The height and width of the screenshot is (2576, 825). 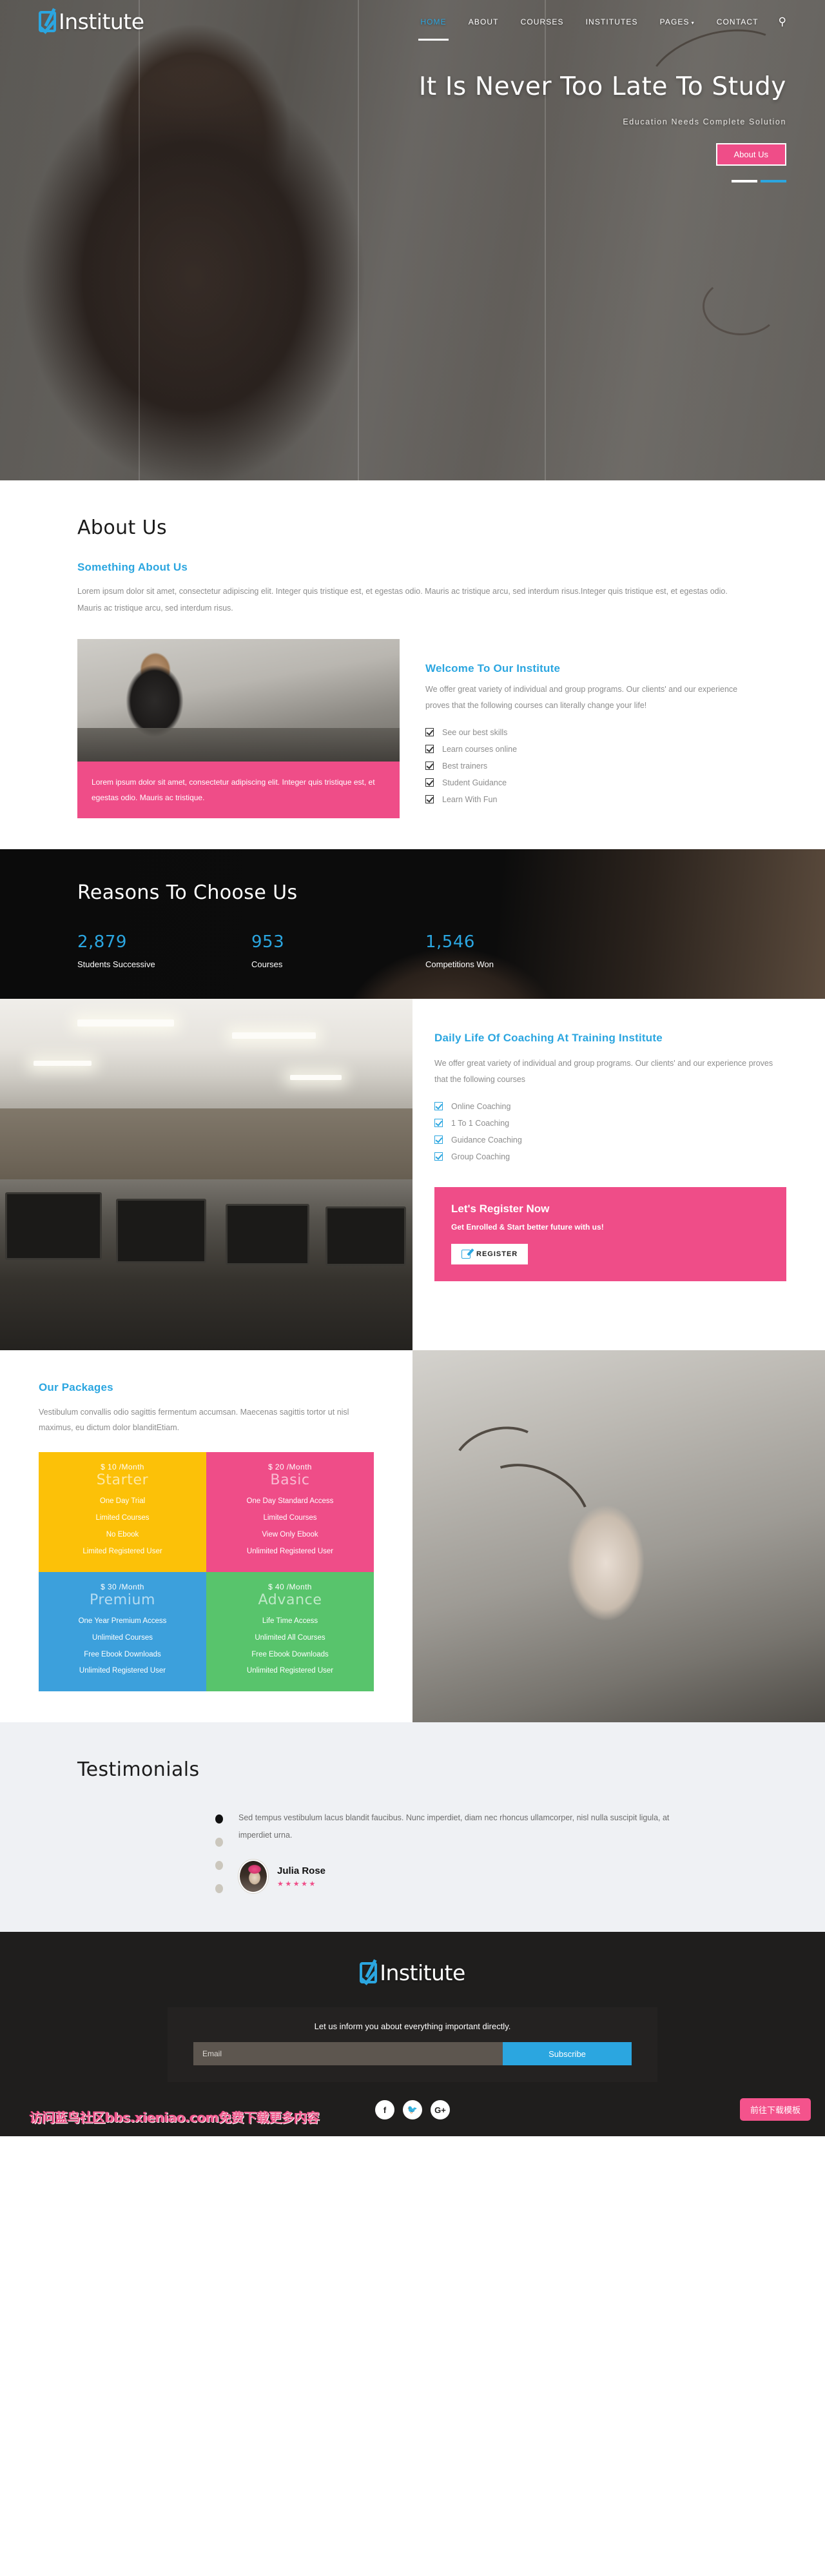 What do you see at coordinates (188, 892) in the screenshot?
I see `reasons-title: Reasons To Choose Us` at bounding box center [188, 892].